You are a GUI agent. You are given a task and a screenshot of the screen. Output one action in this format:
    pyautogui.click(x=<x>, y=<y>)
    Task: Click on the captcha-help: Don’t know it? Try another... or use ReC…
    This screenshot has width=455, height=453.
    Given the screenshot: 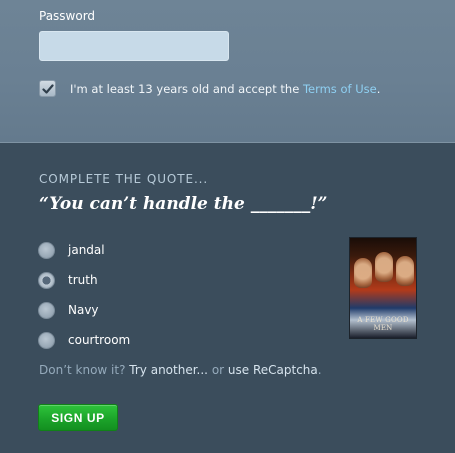 What is the action you would take?
    pyautogui.click(x=180, y=370)
    